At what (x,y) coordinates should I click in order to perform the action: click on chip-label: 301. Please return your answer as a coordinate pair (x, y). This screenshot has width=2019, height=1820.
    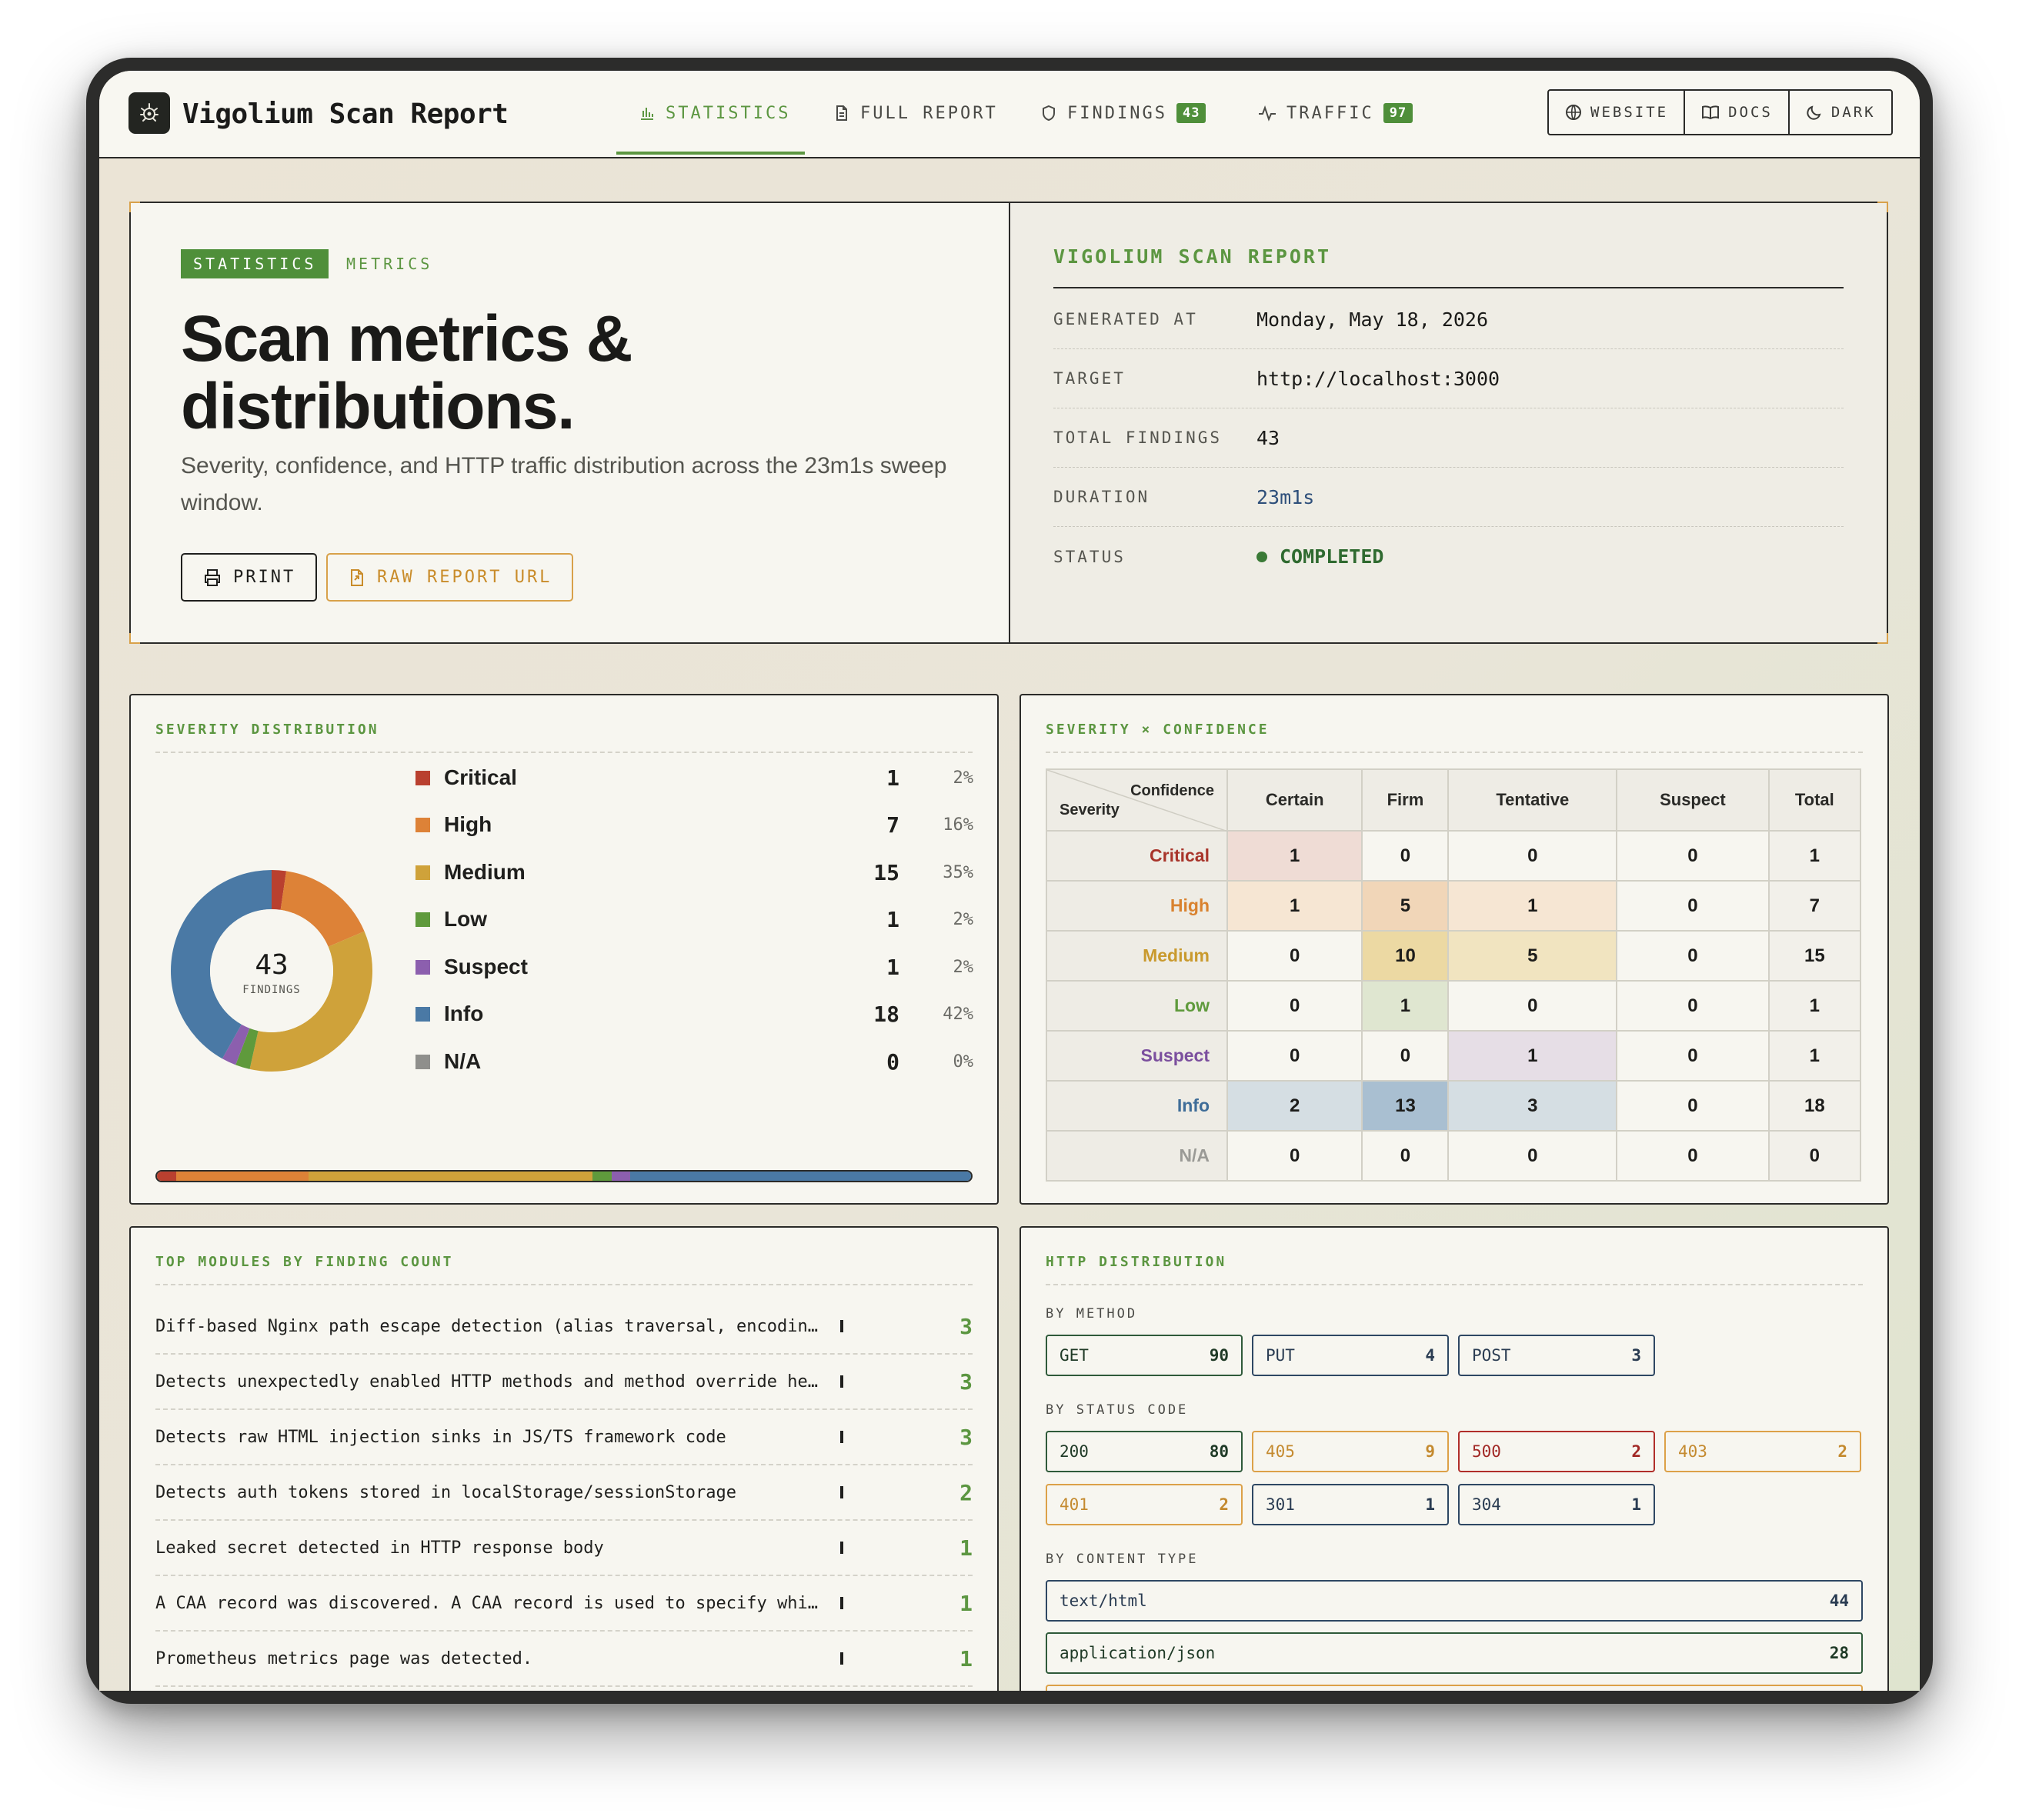
    Looking at the image, I should click on (1280, 1505).